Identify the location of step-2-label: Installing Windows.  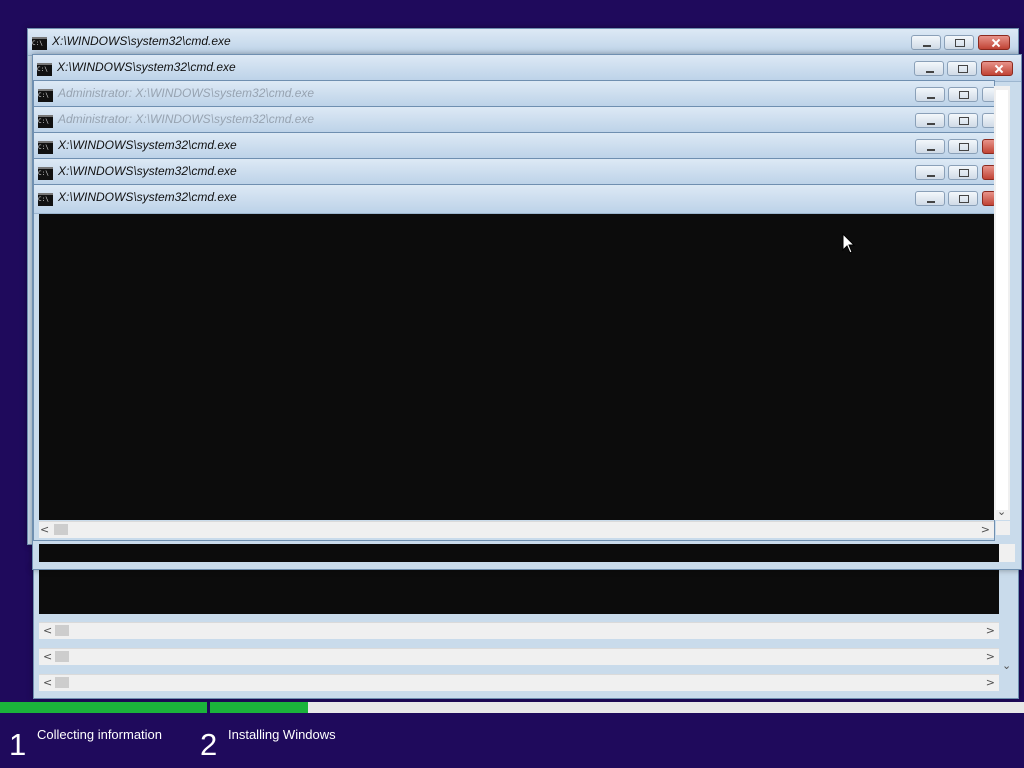
(282, 734).